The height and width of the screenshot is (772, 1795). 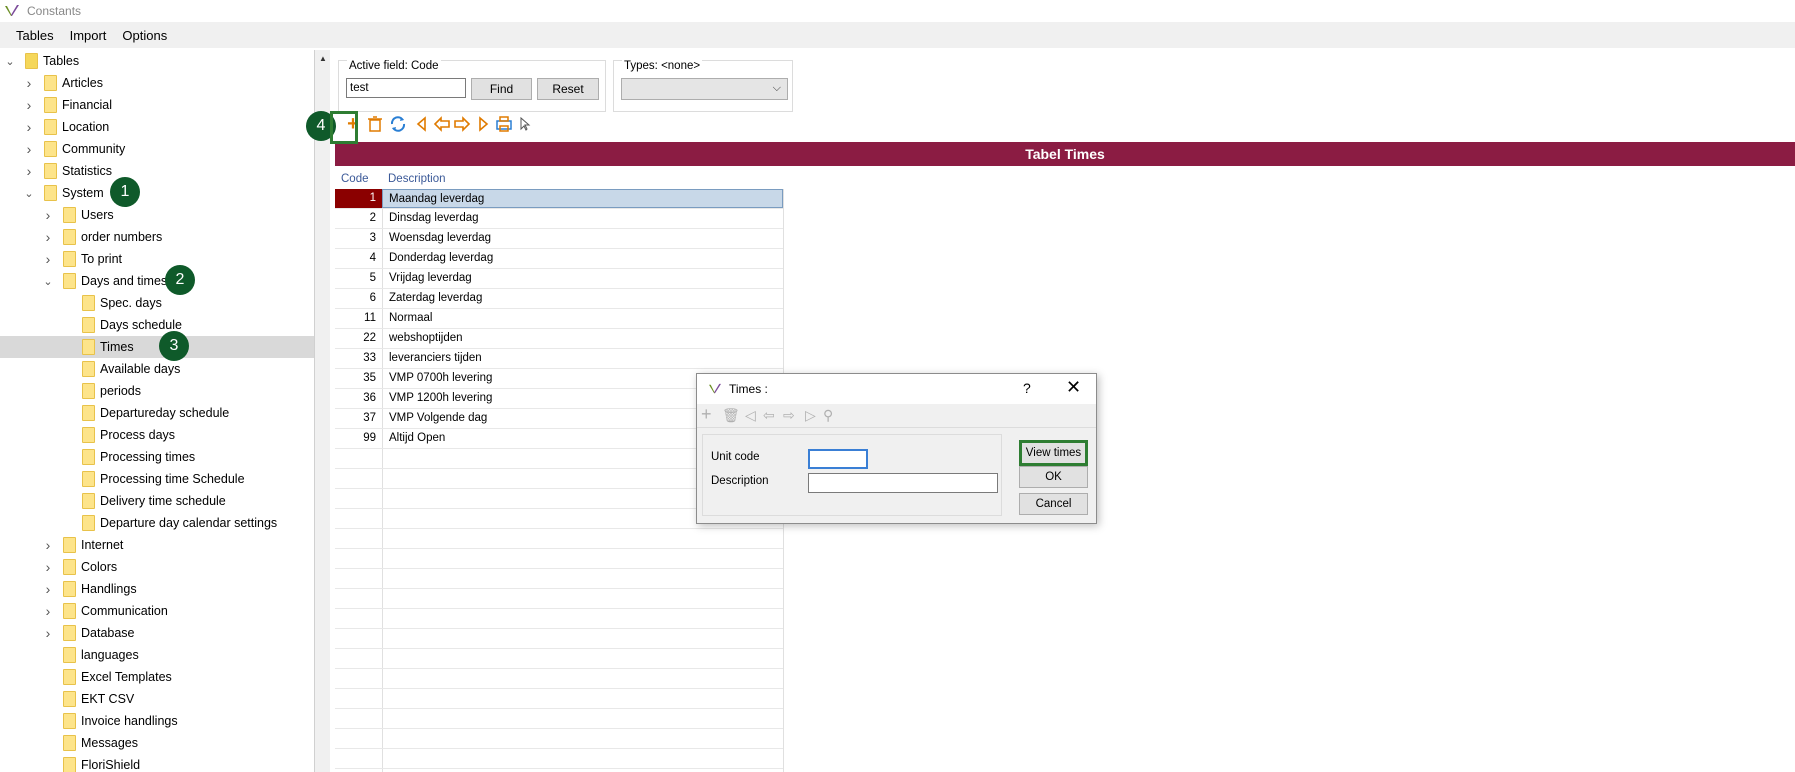 What do you see at coordinates (375, 124) in the screenshot?
I see `delete-icon` at bounding box center [375, 124].